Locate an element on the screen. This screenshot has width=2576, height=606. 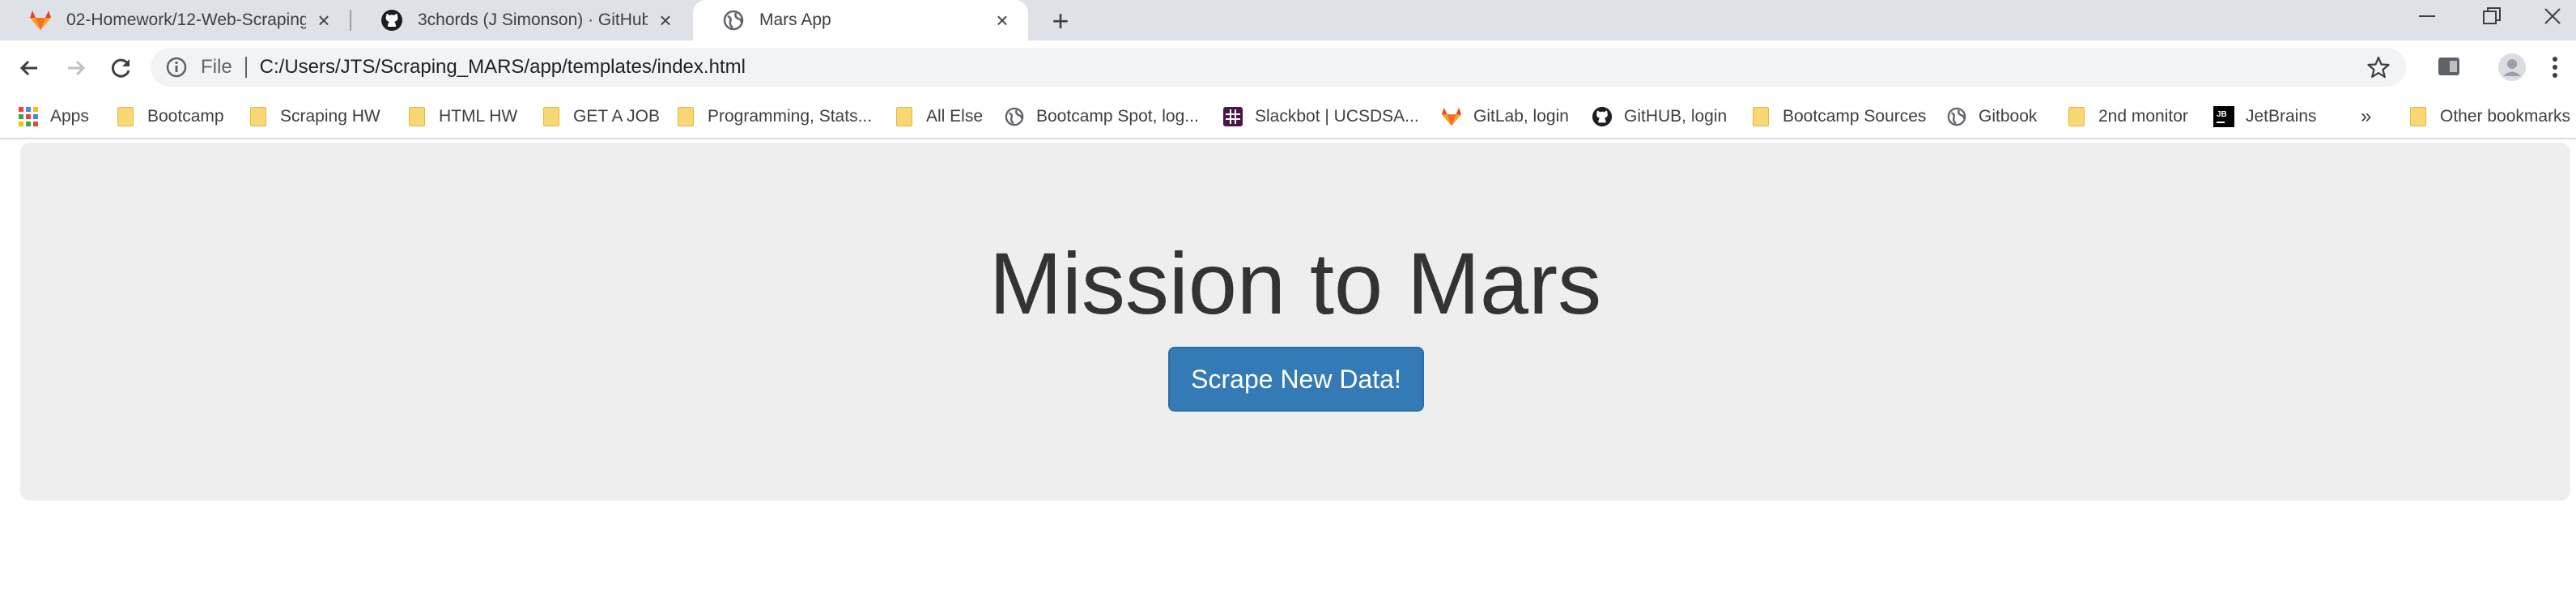
bookmark-scraping-hw: Scraping HW is located at coordinates (314, 117).